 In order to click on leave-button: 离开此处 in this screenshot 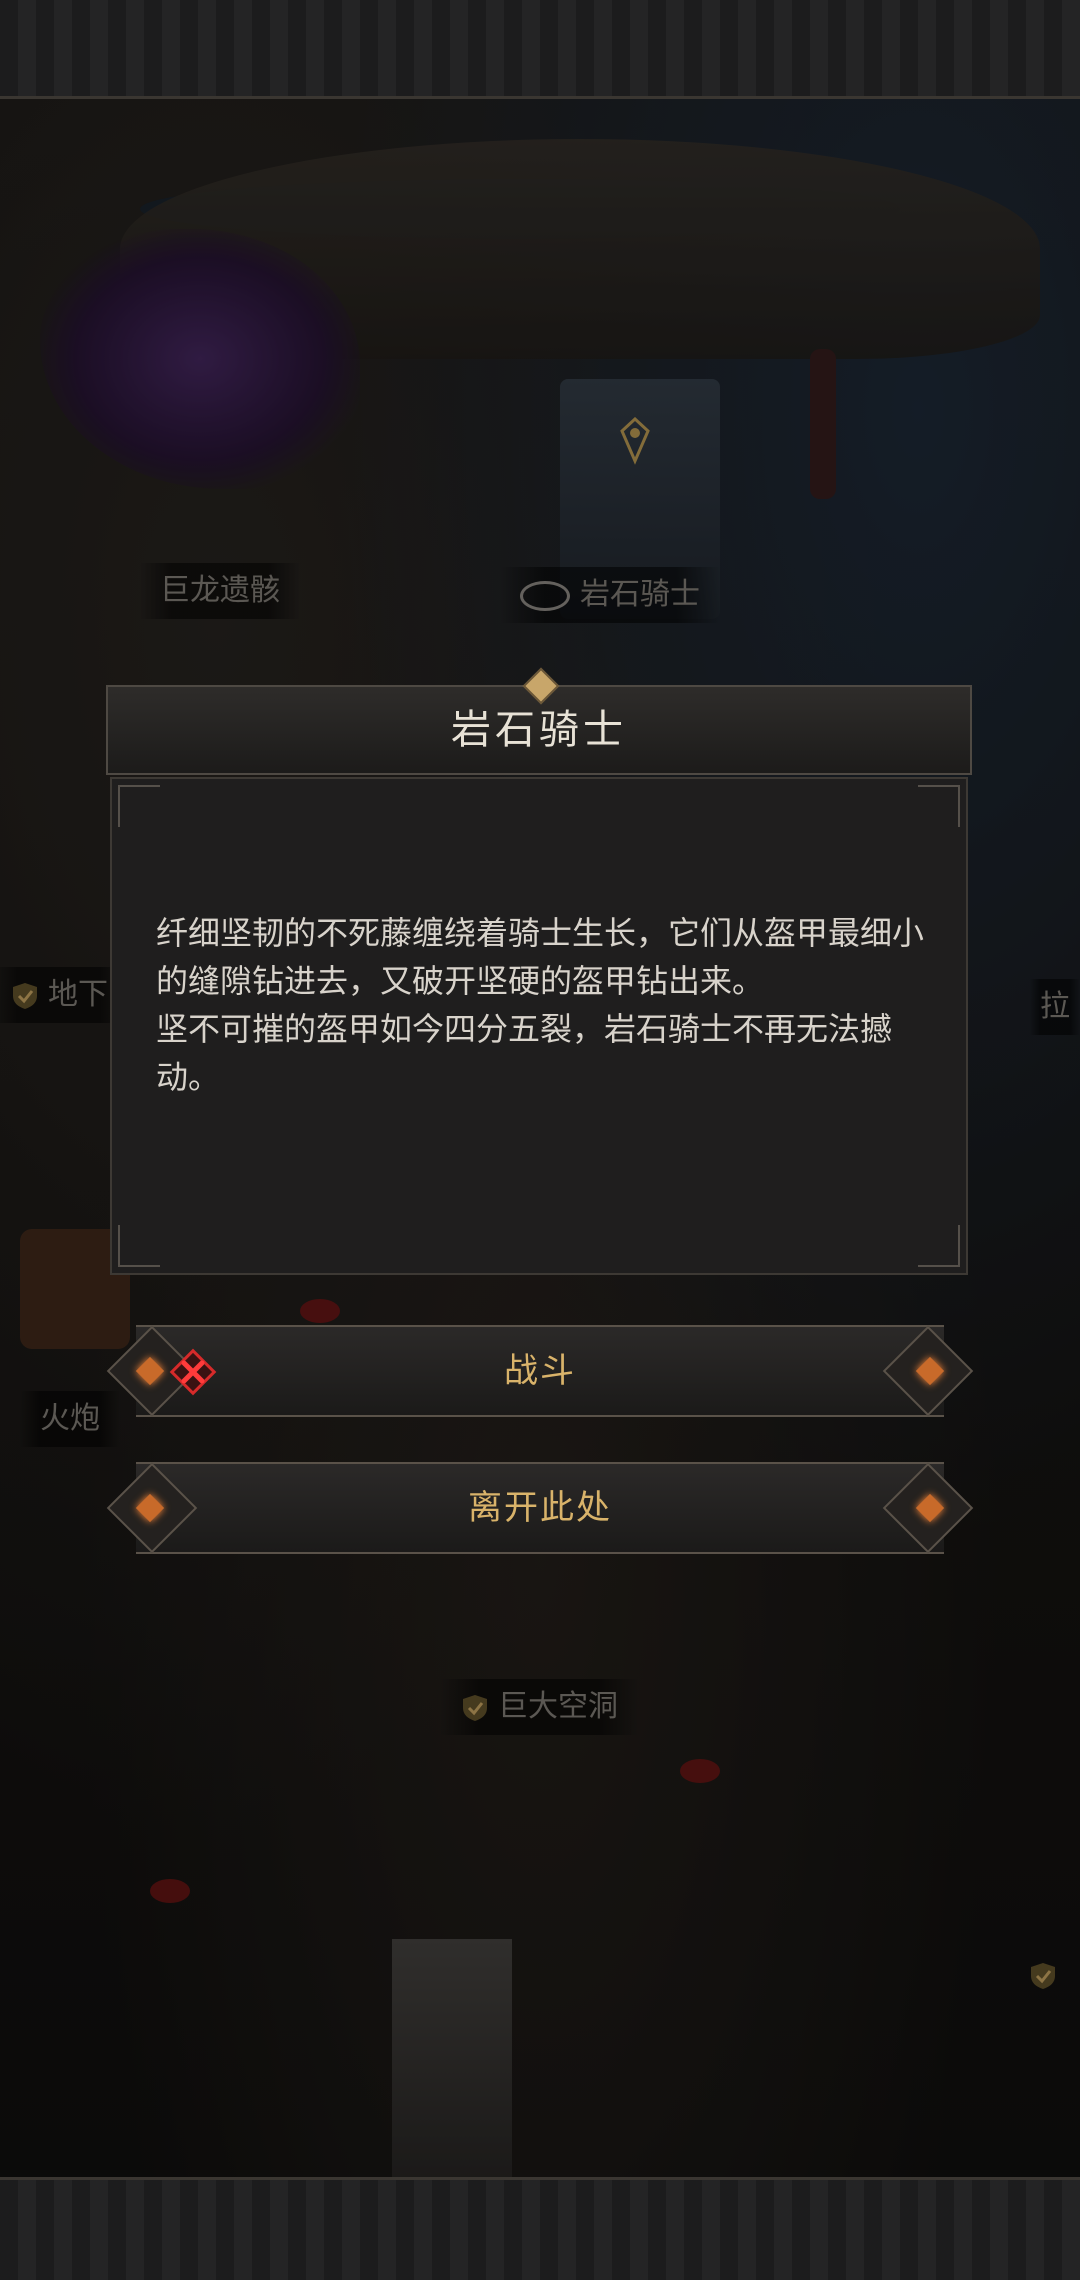, I will do `click(540, 1508)`.